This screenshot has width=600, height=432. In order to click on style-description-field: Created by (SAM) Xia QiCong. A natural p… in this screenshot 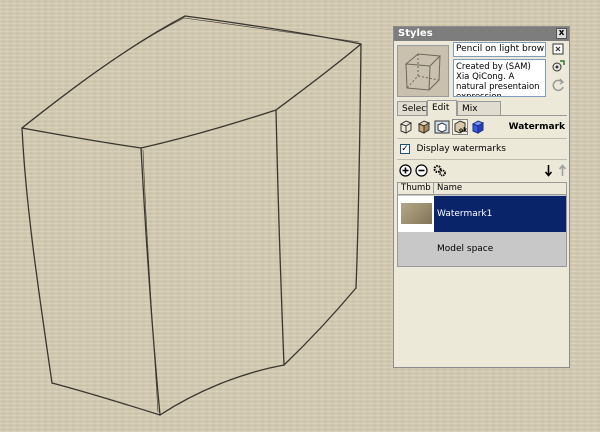, I will do `click(499, 78)`.